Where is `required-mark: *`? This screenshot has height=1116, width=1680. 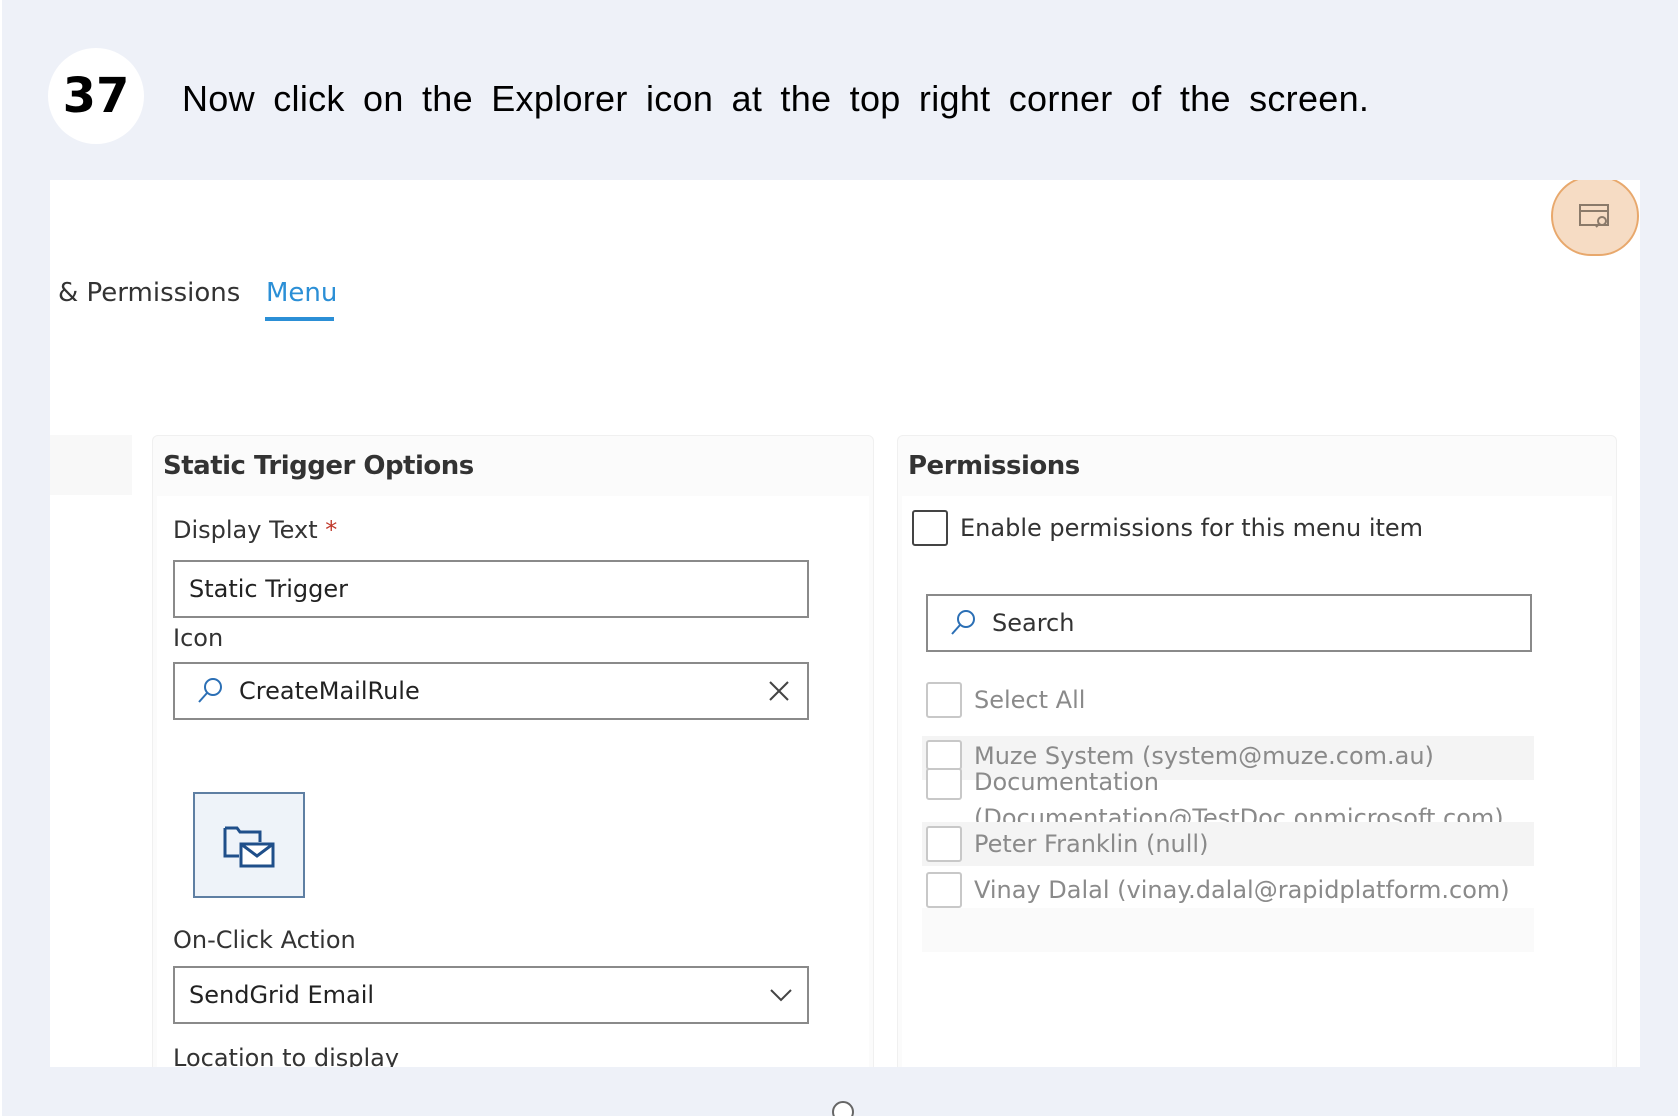 required-mark: * is located at coordinates (331, 530).